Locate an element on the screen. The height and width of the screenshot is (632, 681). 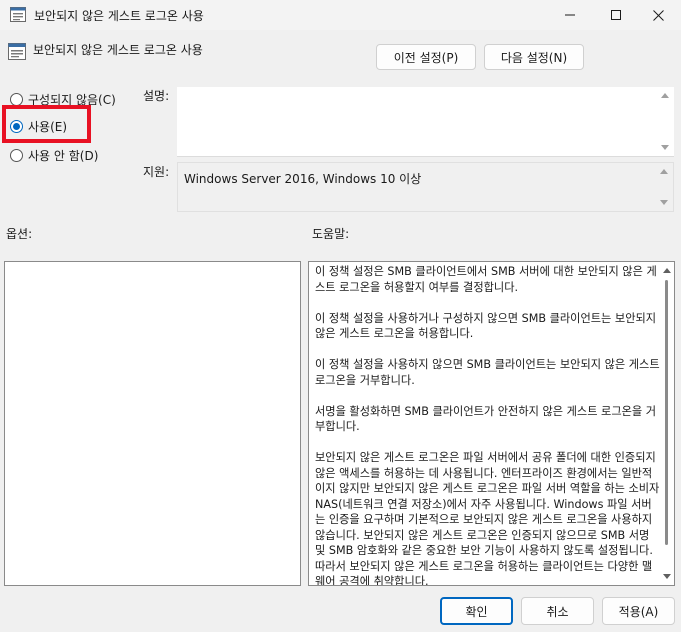
next-setting-button: 다음 설정(N) is located at coordinates (534, 57).